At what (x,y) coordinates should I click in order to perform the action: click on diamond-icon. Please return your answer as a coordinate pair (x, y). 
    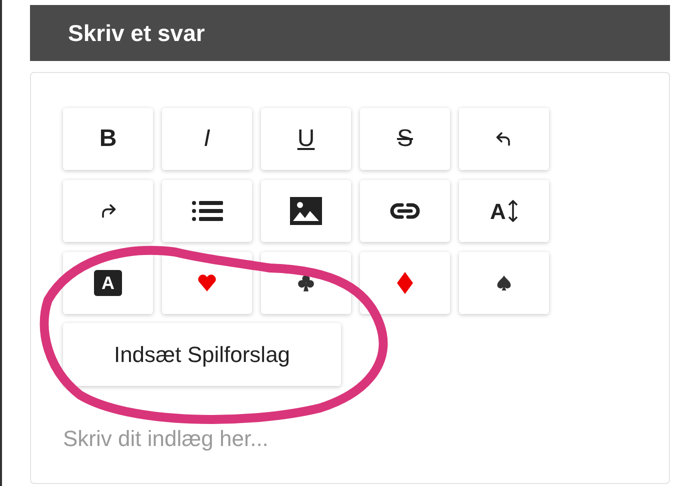
    Looking at the image, I should click on (405, 283).